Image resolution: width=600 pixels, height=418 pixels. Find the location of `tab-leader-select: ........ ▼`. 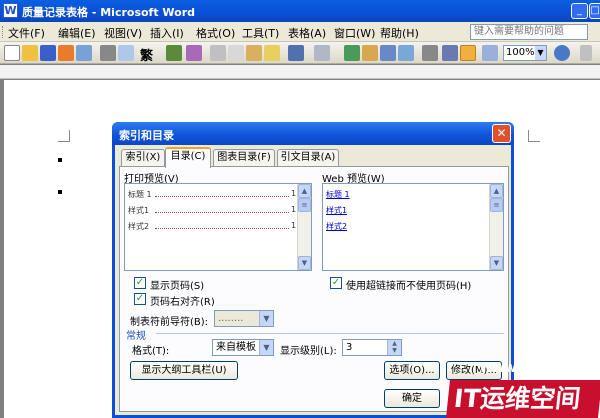

tab-leader-select: ........ ▼ is located at coordinates (244, 318).